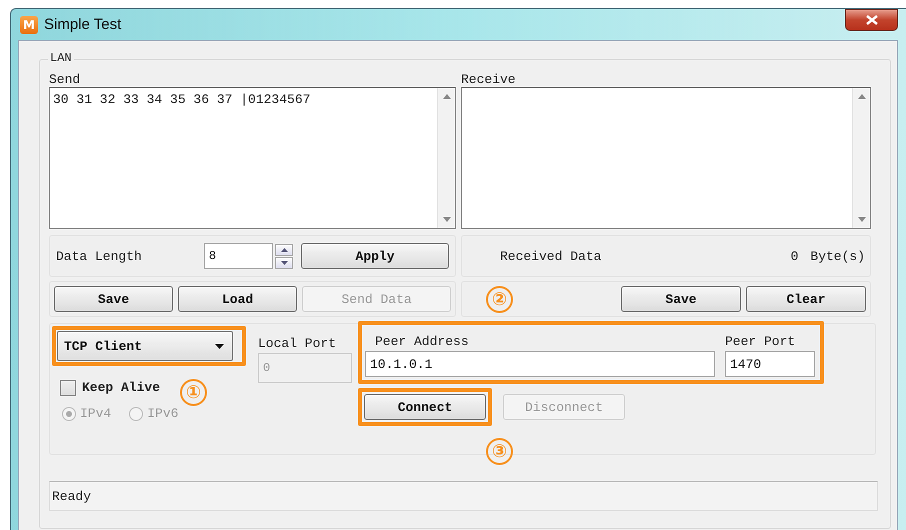 The width and height of the screenshot is (906, 530). Describe the element at coordinates (65, 79) in the screenshot. I see `send-label: Send` at that location.